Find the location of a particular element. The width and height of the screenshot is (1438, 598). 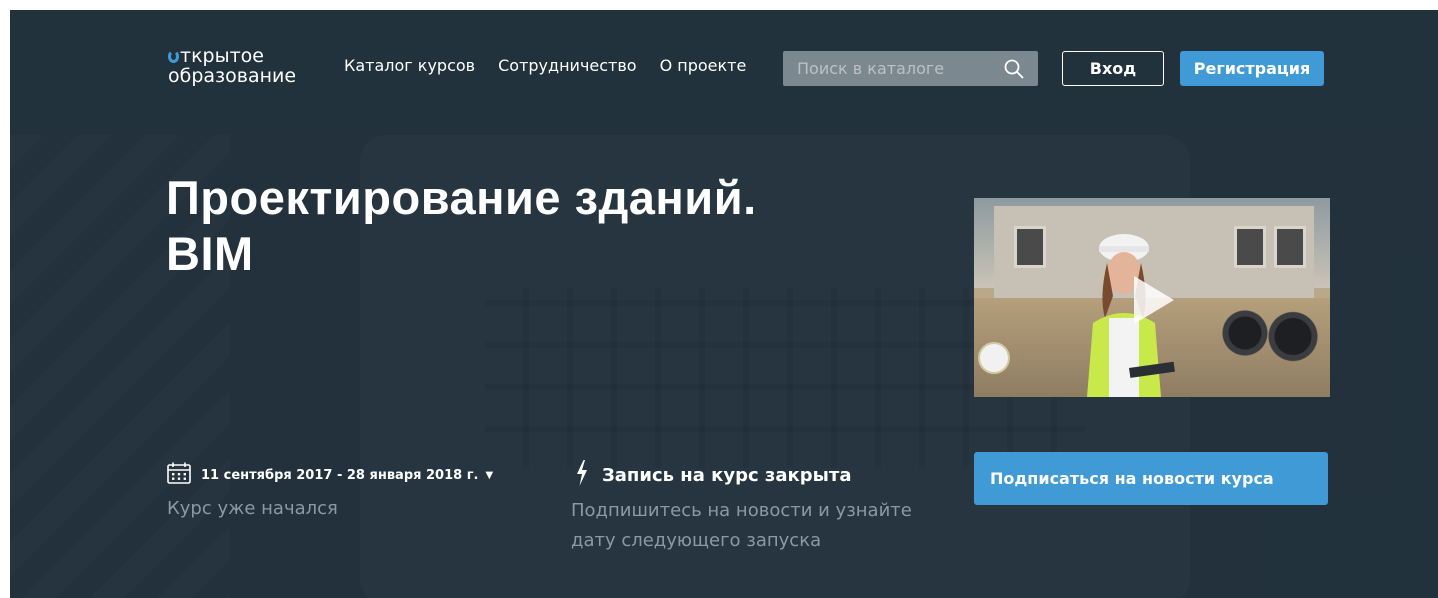

course-title: Проектирование зданий. BIM is located at coordinates (526, 226).